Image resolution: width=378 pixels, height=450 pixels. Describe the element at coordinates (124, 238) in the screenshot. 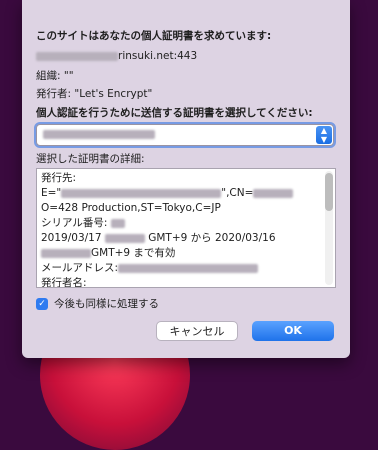

I see `redacted-time-from` at that location.